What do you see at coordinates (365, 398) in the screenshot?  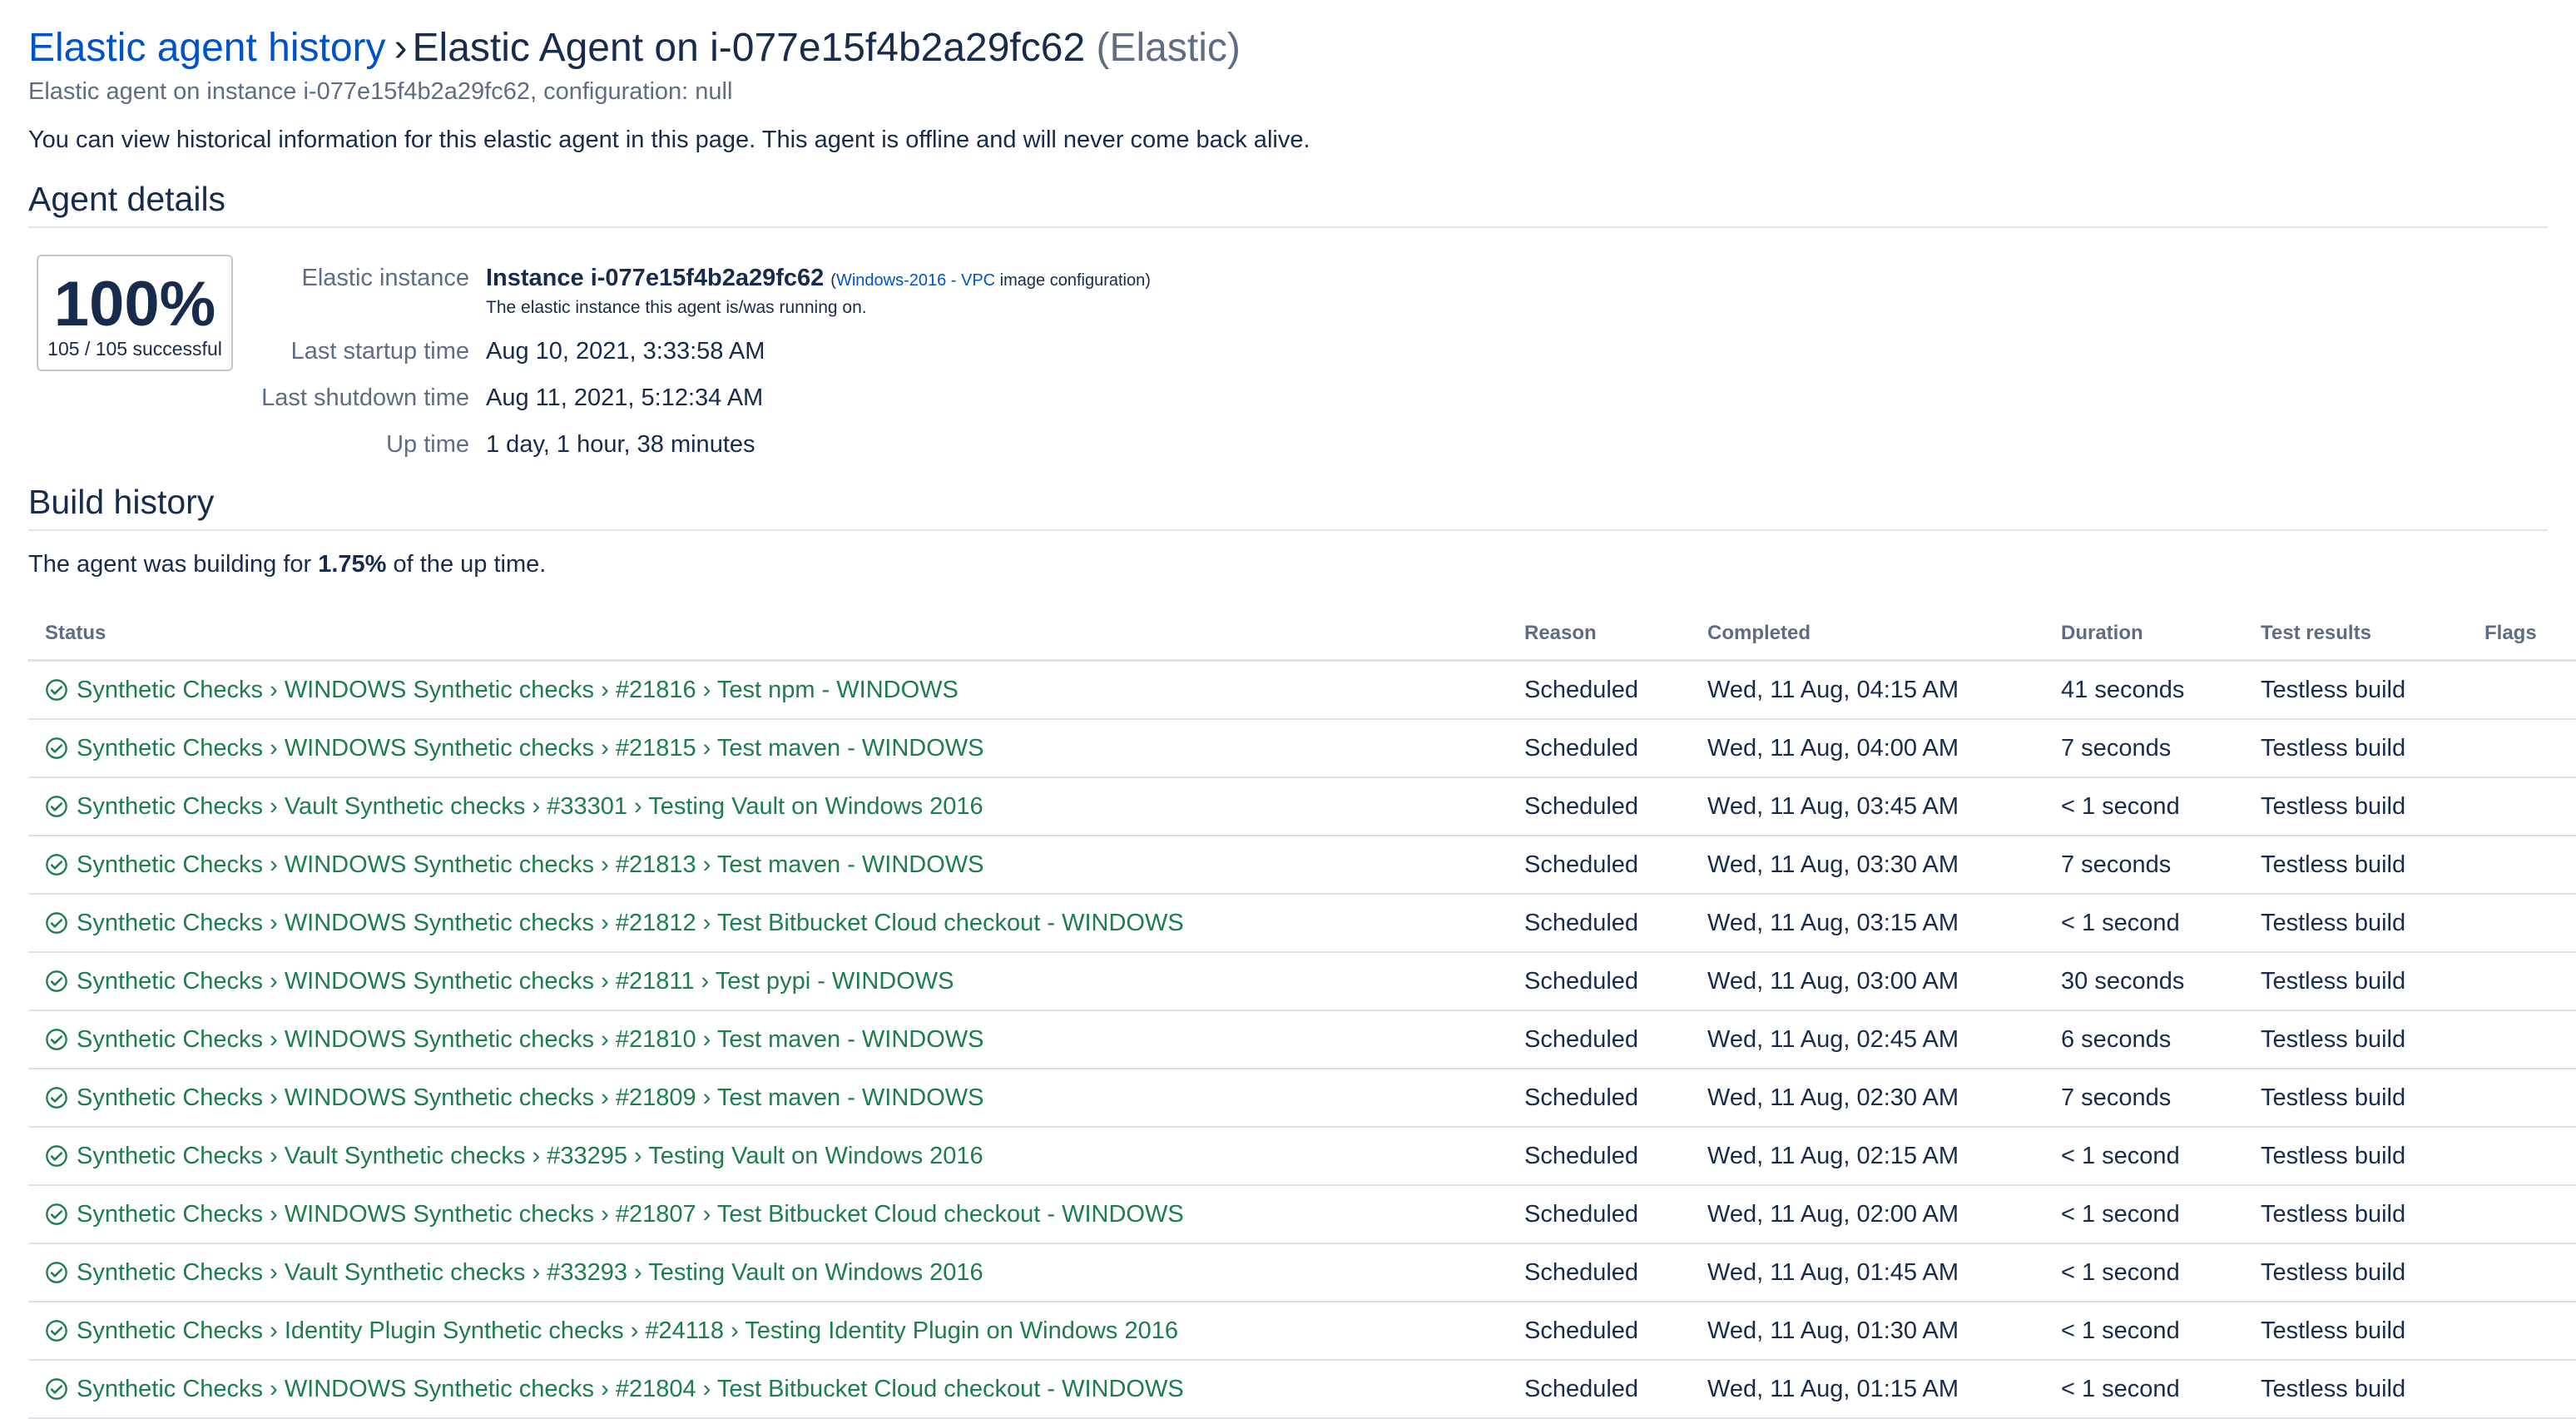 I see `last-shutdown-label: Last shutdown time` at bounding box center [365, 398].